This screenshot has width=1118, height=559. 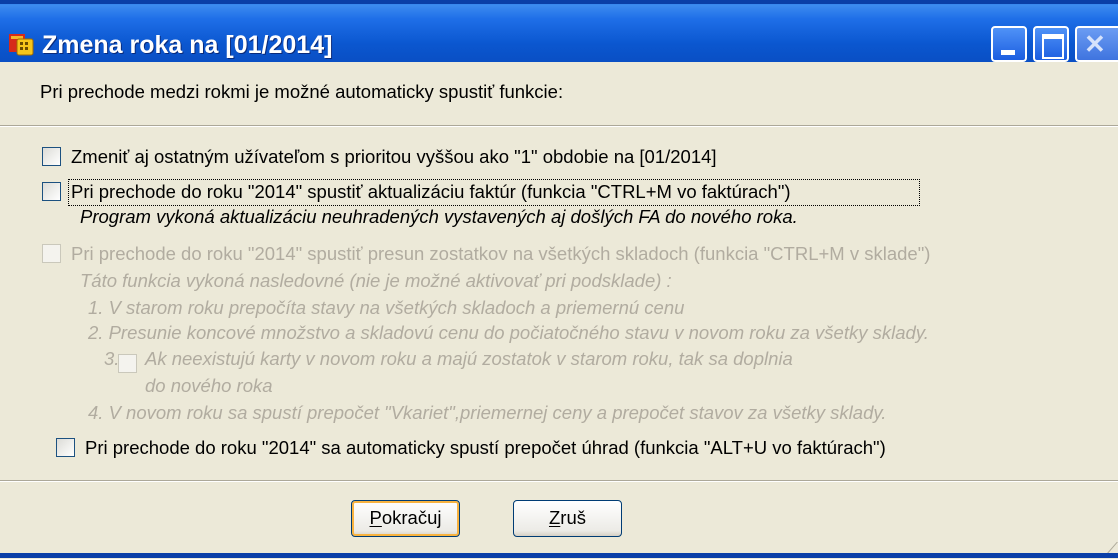 What do you see at coordinates (559, 481) in the screenshot?
I see `bottom-separator` at bounding box center [559, 481].